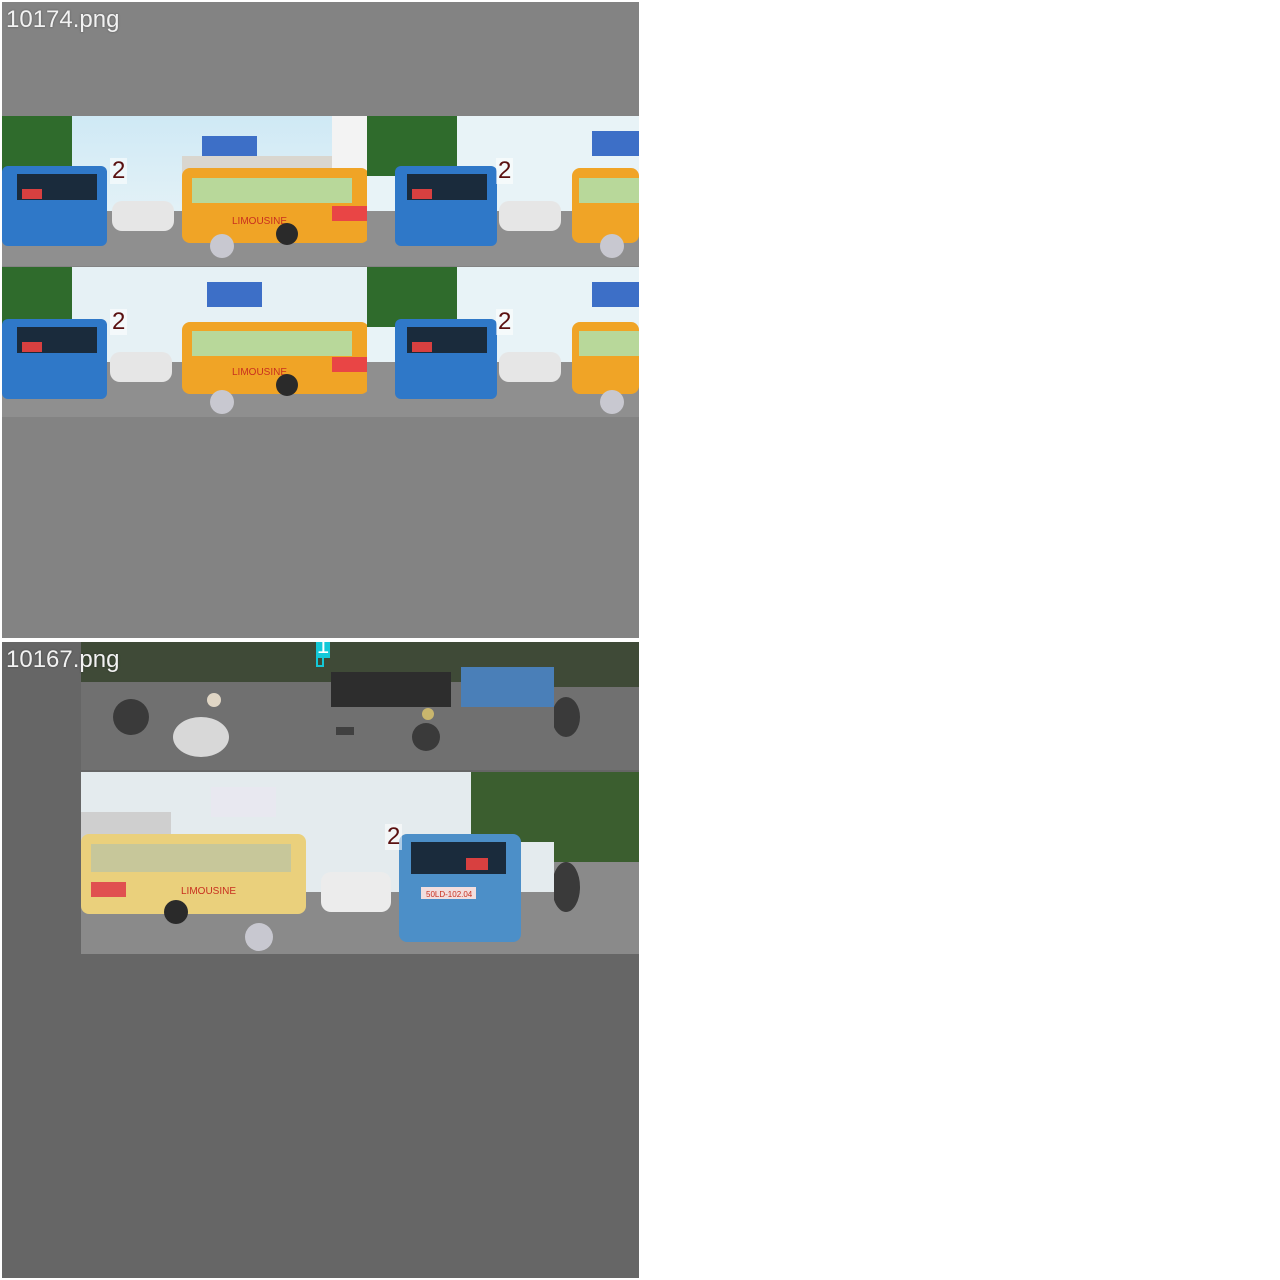 The width and height of the screenshot is (1280, 1280). I want to click on object-label-1: 1, so click(323, 650).